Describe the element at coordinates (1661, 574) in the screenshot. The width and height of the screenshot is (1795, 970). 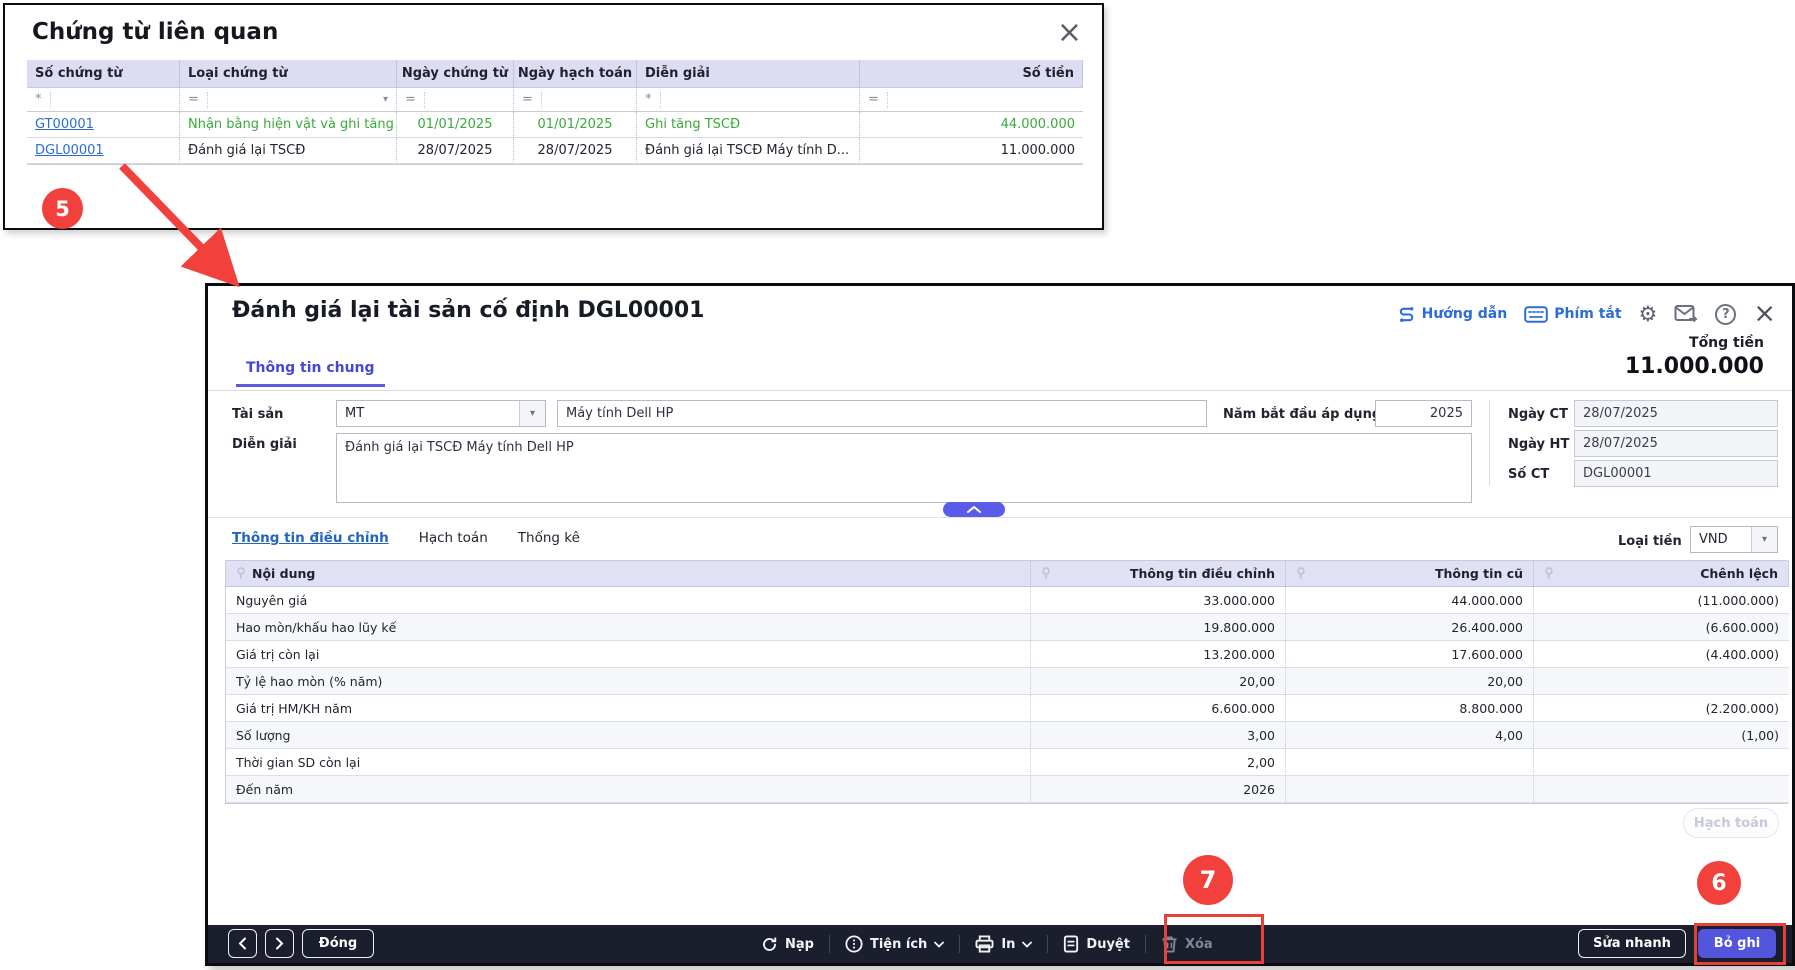
I see `column-header: Chênh lệch` at that location.